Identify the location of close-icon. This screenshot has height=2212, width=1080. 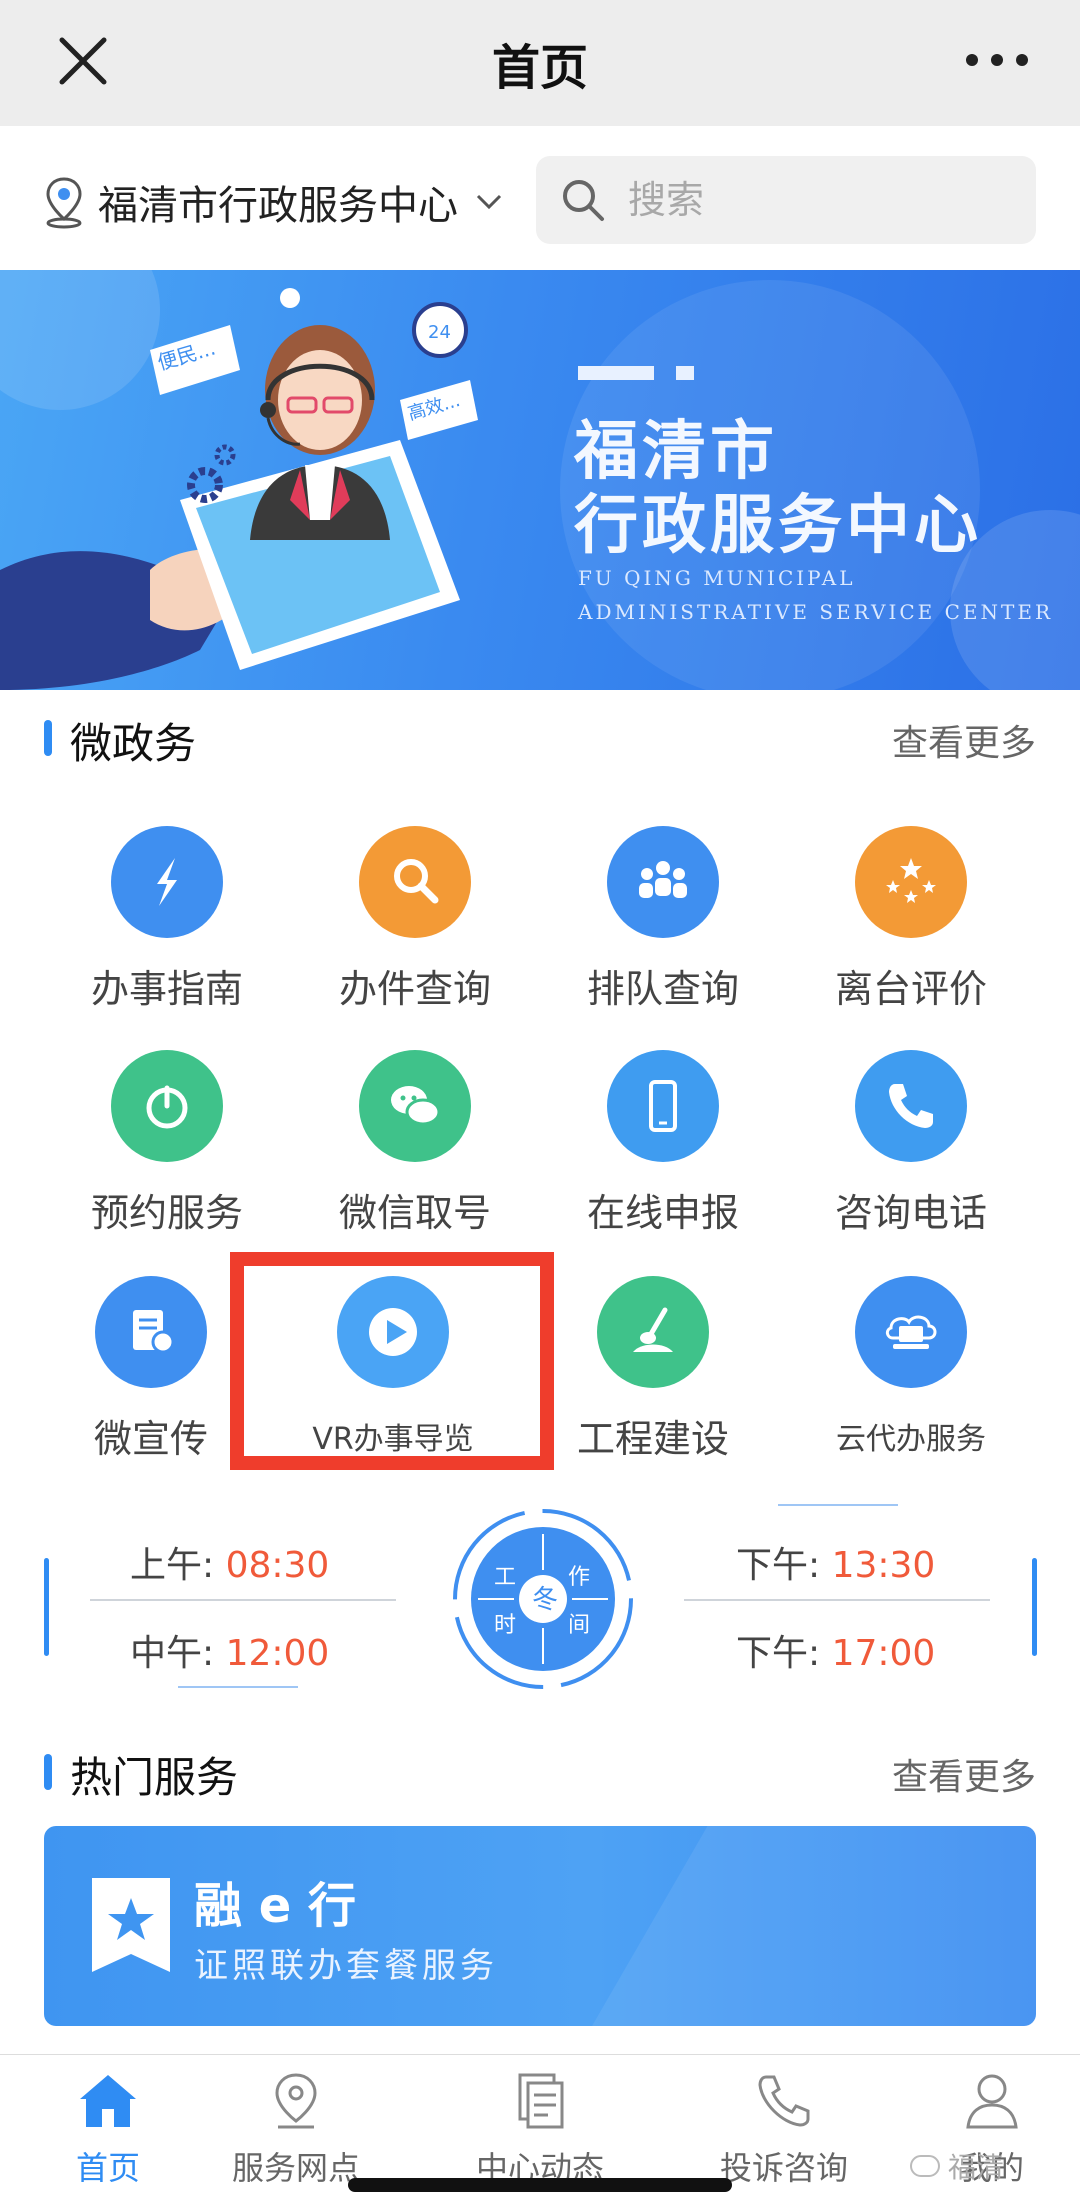
(83, 61).